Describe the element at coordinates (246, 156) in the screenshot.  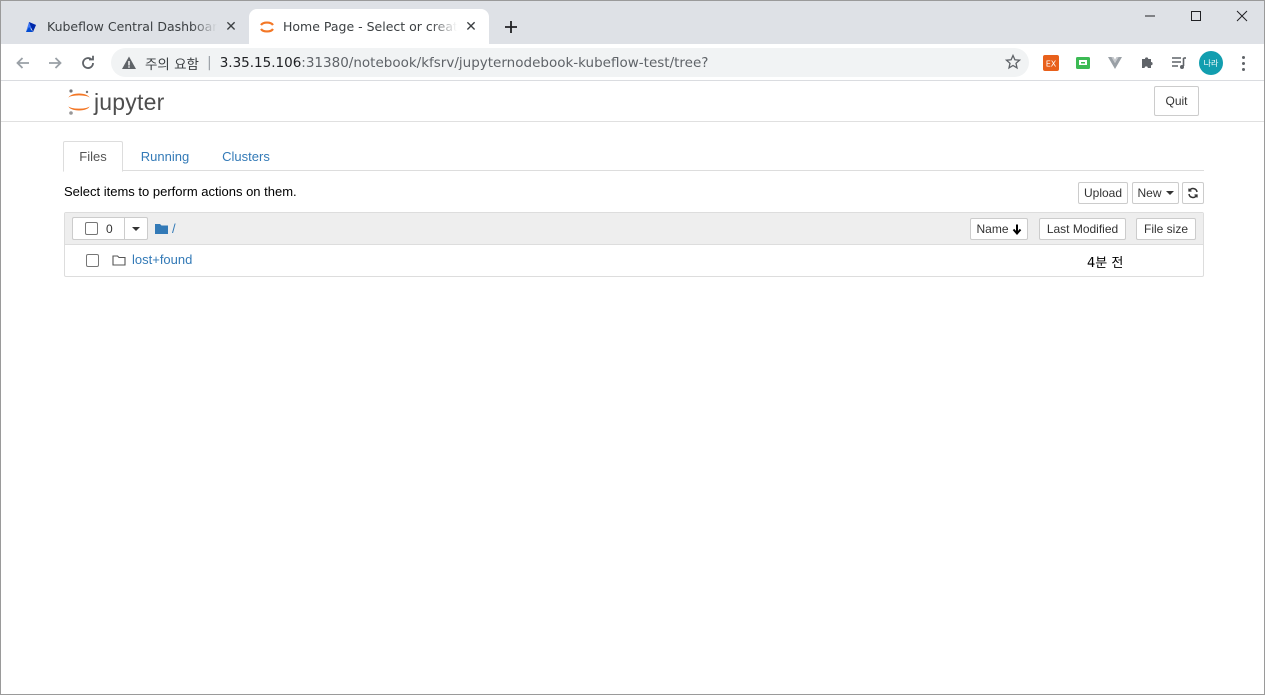
I see `tab-clusters: Clusters` at that location.